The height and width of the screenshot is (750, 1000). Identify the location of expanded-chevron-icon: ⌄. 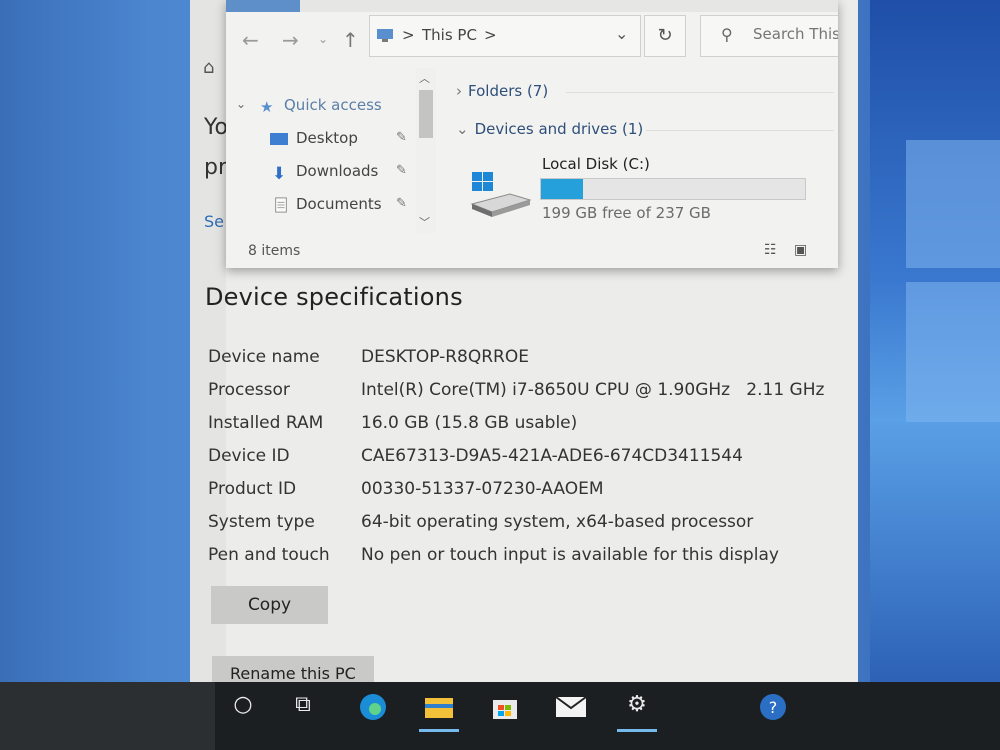
(462, 129).